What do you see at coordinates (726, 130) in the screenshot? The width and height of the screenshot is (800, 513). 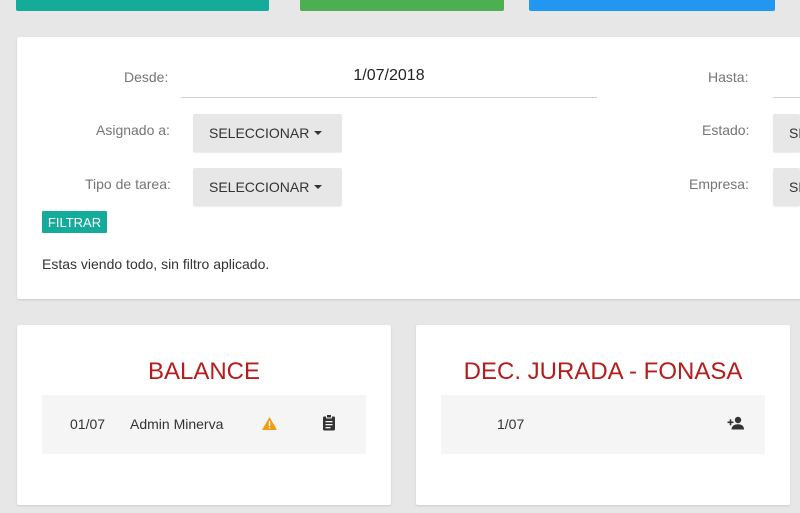 I see `estado-label: Estado:` at bounding box center [726, 130].